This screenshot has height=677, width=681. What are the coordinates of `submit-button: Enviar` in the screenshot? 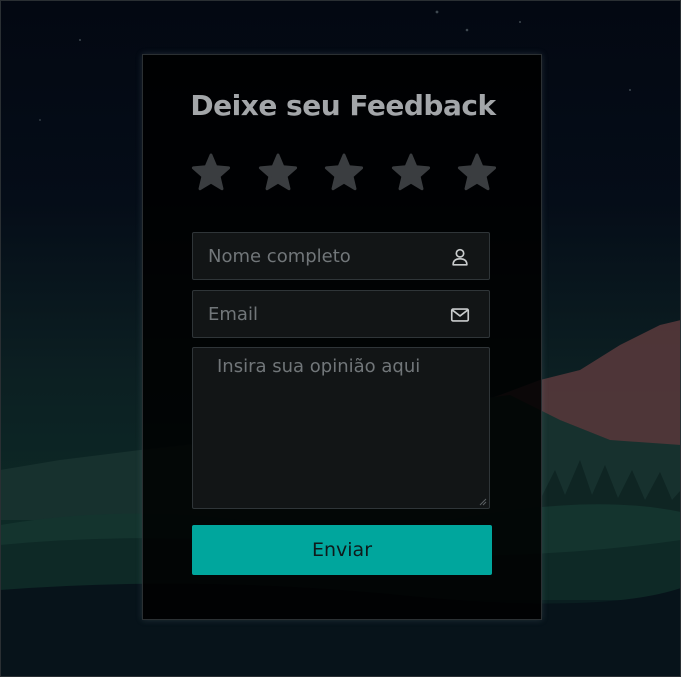 It's located at (342, 550).